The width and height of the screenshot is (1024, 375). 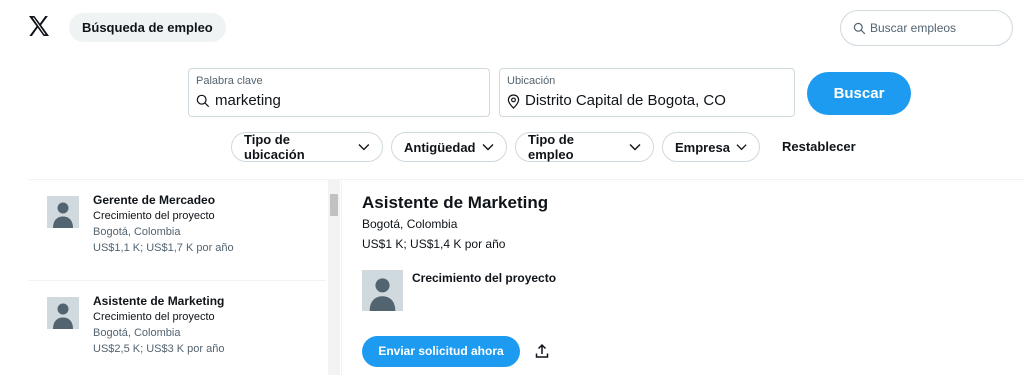 What do you see at coordinates (441, 351) in the screenshot?
I see `apply-now-button: Enviar solicitud ahora` at bounding box center [441, 351].